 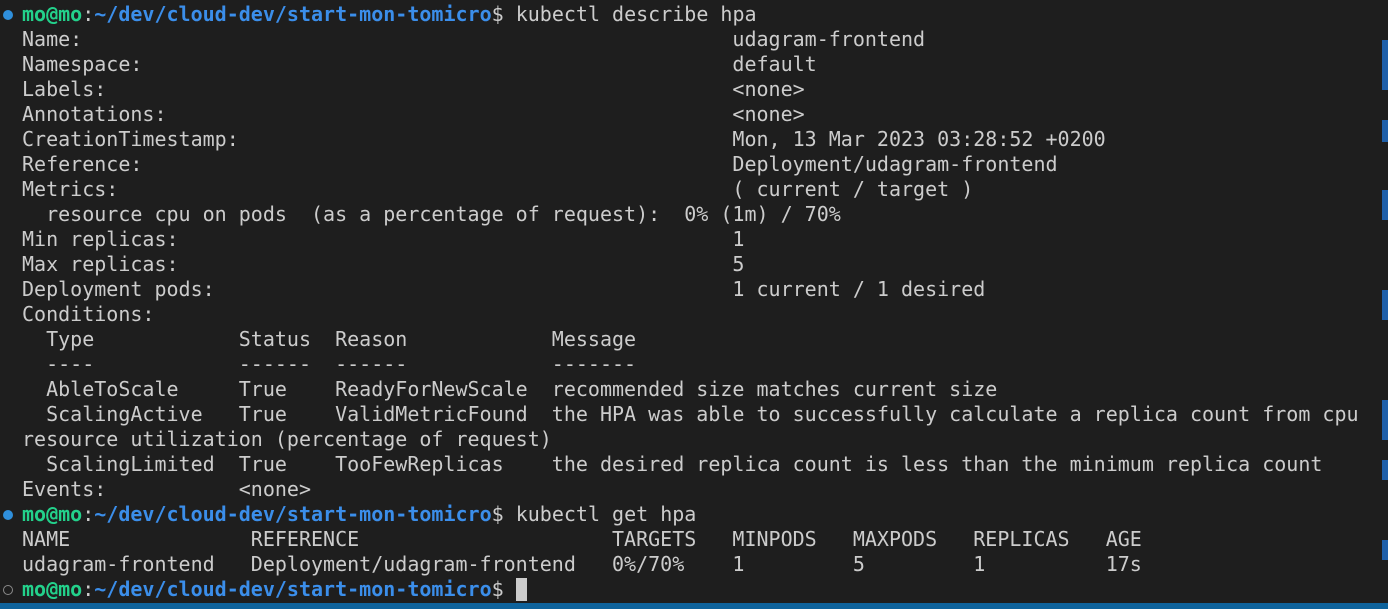 What do you see at coordinates (474, 39) in the screenshot?
I see `output-line: Name: udagram-frontend` at bounding box center [474, 39].